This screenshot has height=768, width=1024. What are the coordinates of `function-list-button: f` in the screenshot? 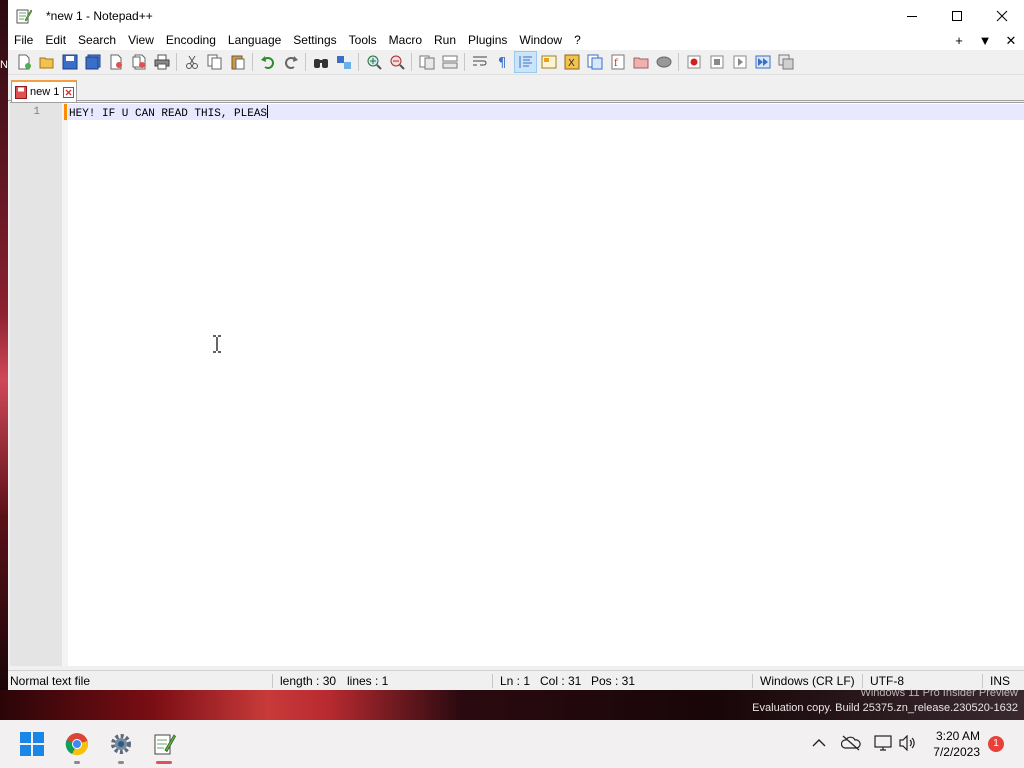 It's located at (617, 62).